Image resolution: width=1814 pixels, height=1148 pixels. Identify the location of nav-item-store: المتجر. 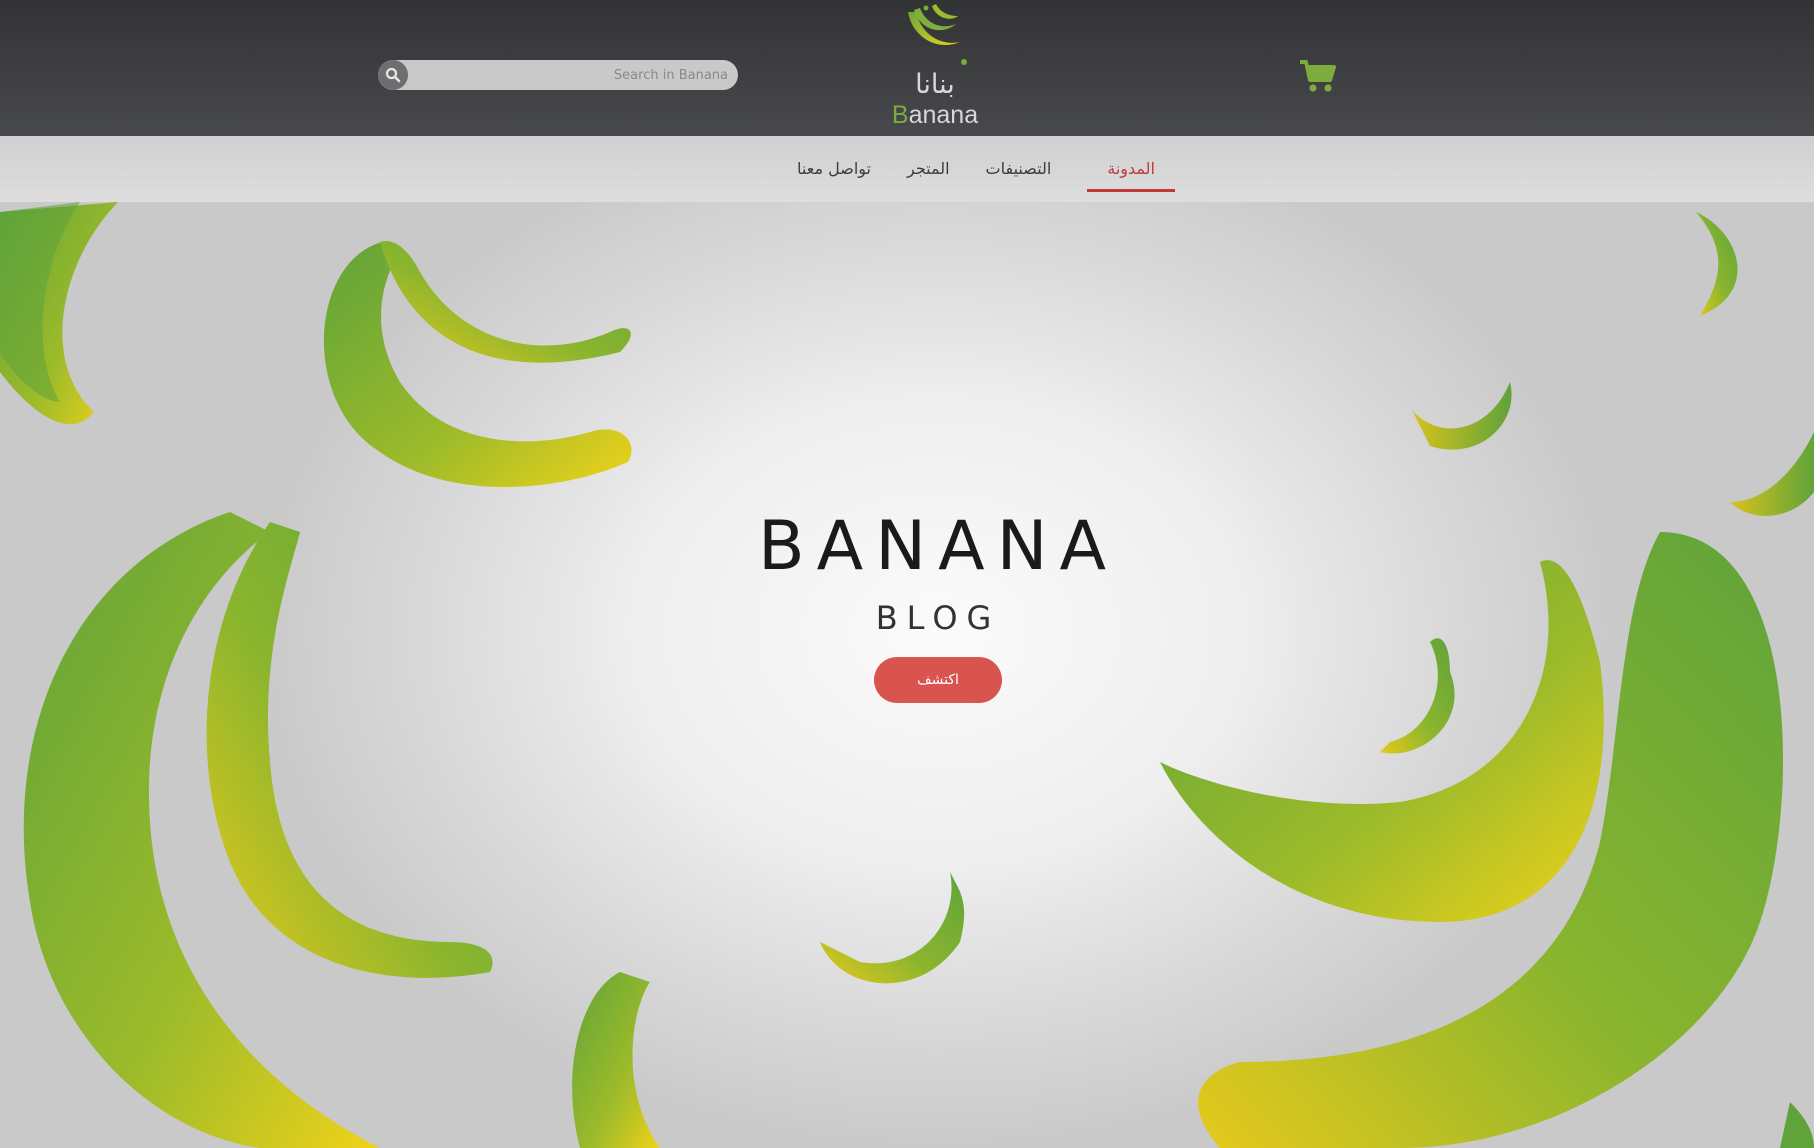
(928, 169).